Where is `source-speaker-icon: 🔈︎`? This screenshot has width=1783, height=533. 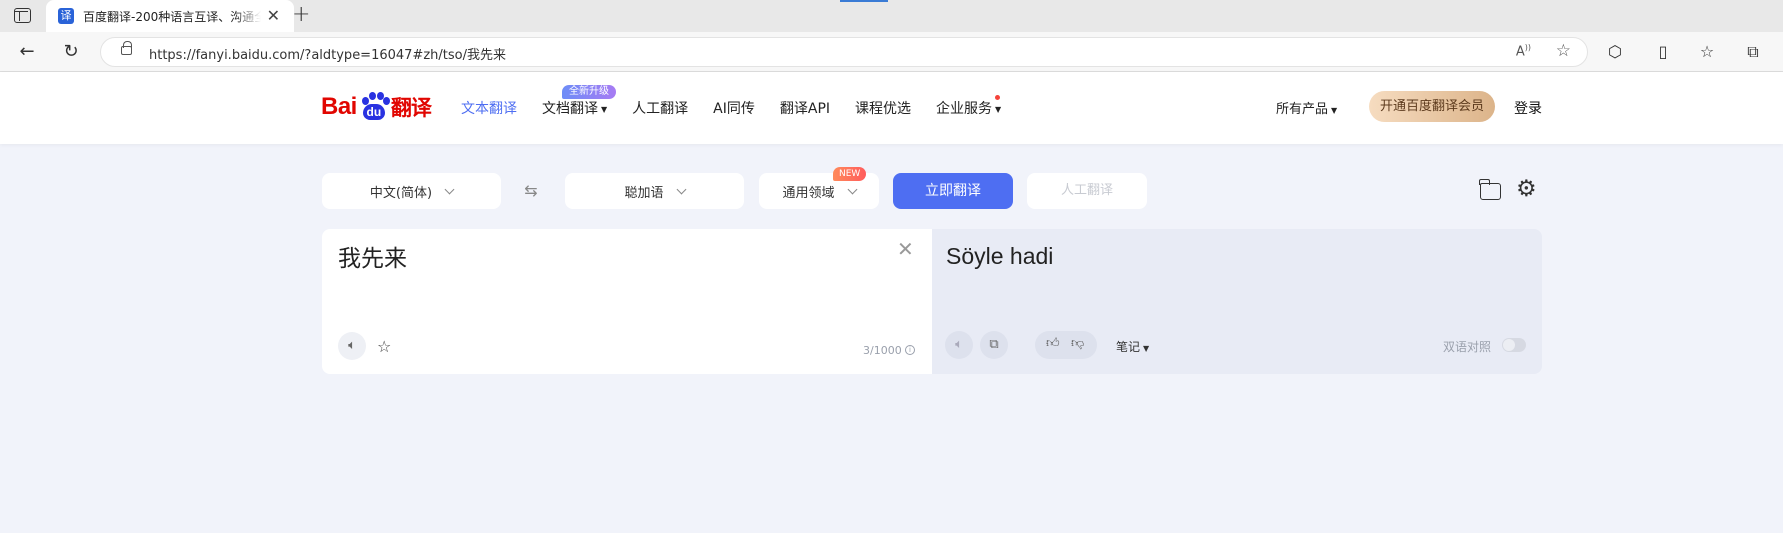
source-speaker-icon: 🔈︎ is located at coordinates (352, 346).